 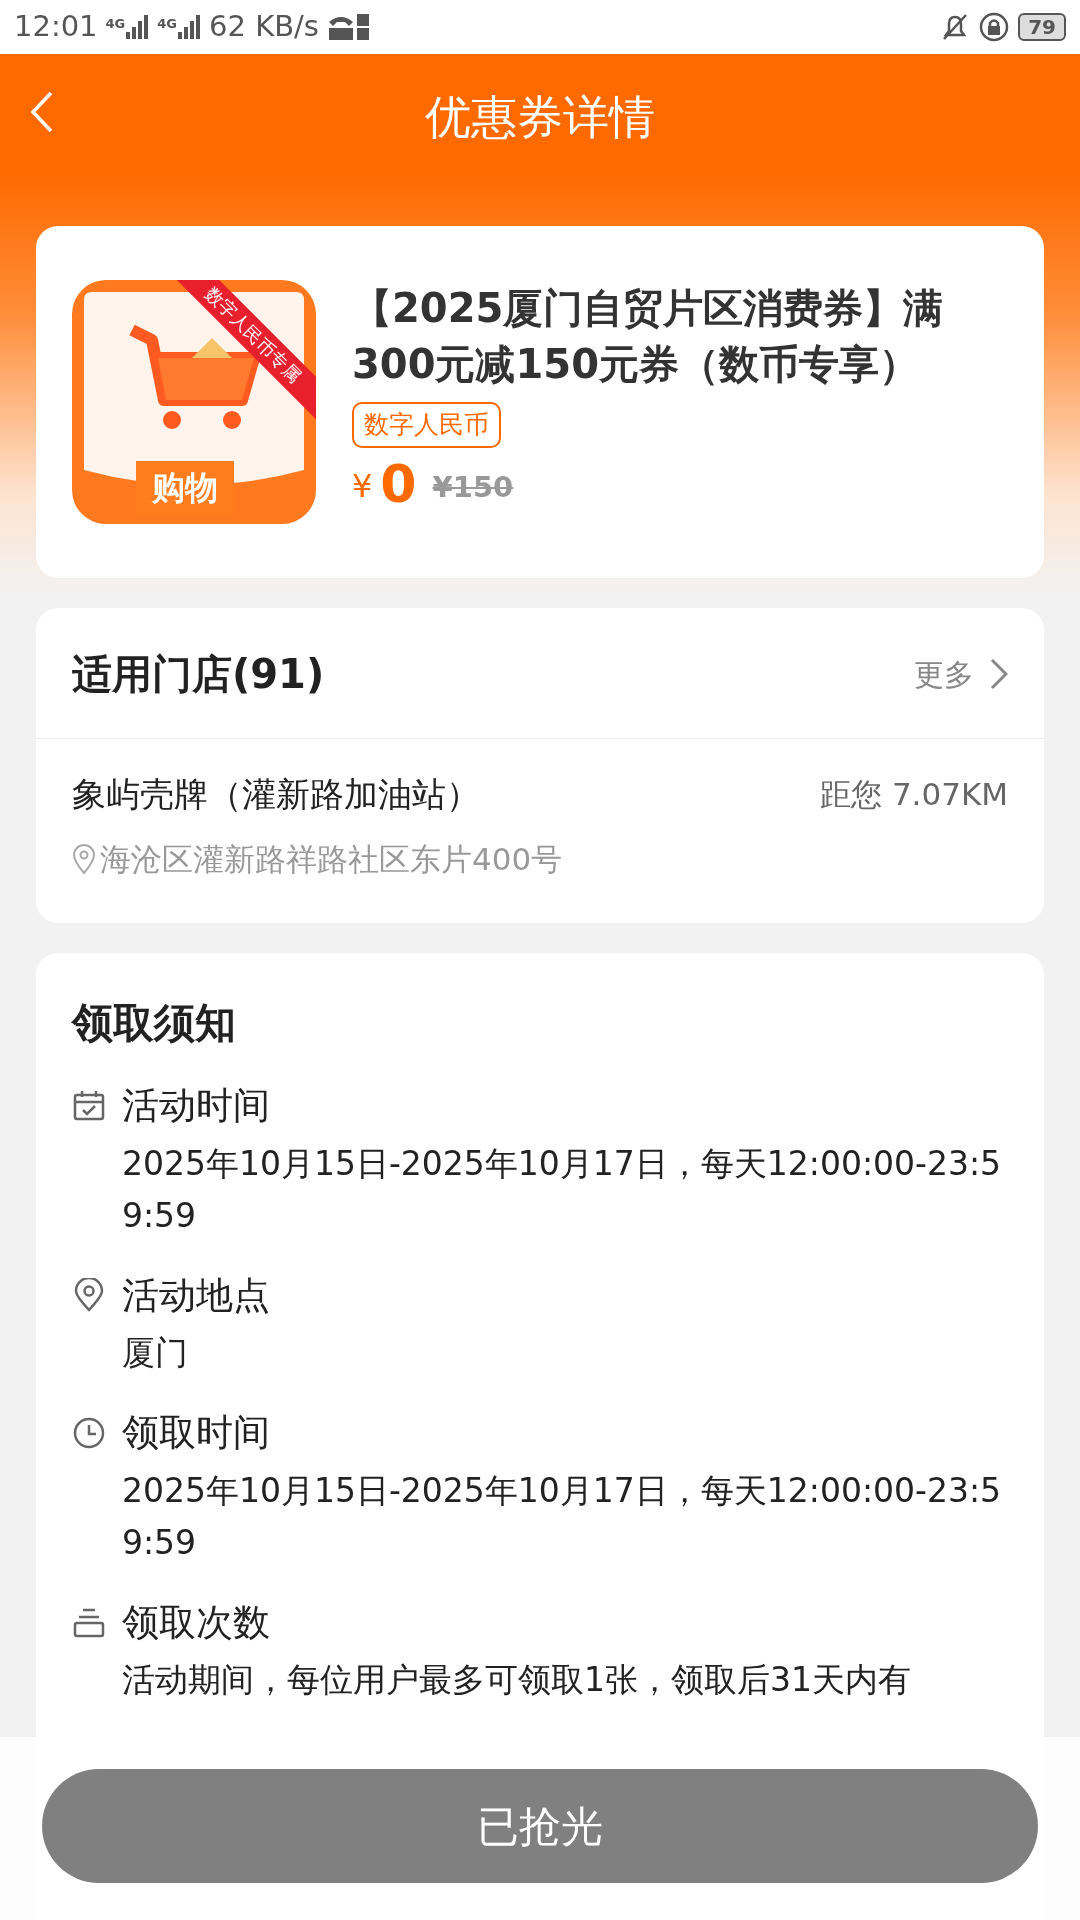 I want to click on notice-label: 领取时间, so click(x=196, y=1433).